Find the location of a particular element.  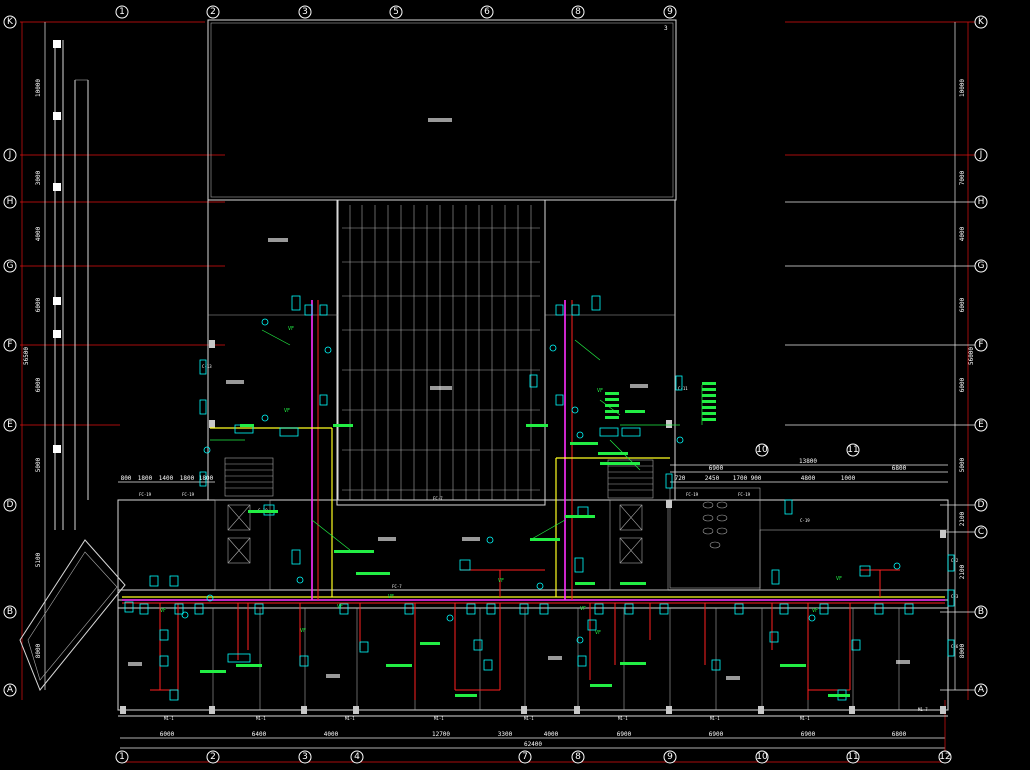

axis-bubble-right-A: A is located at coordinates (981, 690).